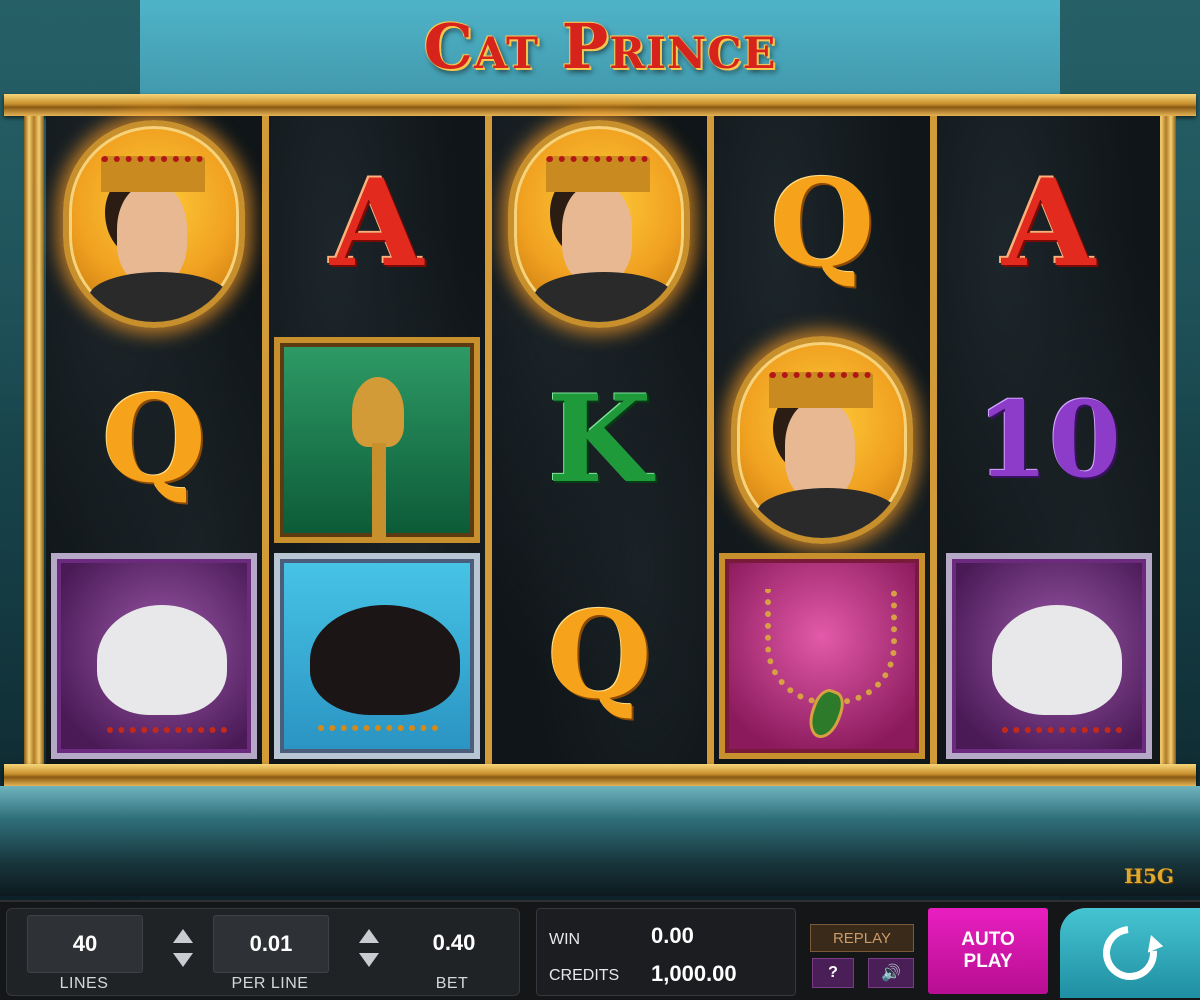 The width and height of the screenshot is (1200, 1000). I want to click on reel-3: K Q, so click(603, 440).